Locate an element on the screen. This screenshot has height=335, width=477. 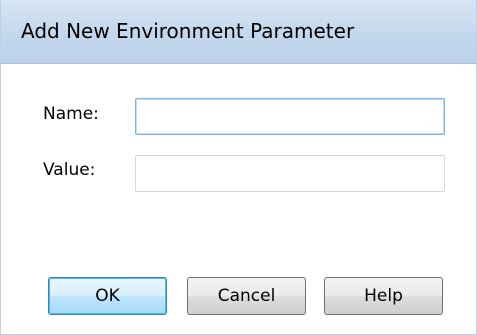
cancel-button: Cancel is located at coordinates (246, 296).